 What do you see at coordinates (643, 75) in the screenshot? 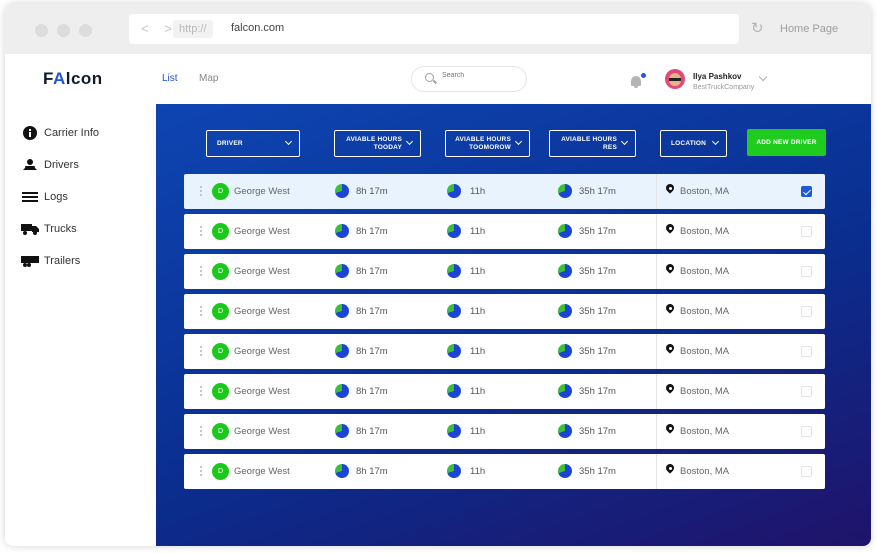
I see `notification-dot` at bounding box center [643, 75].